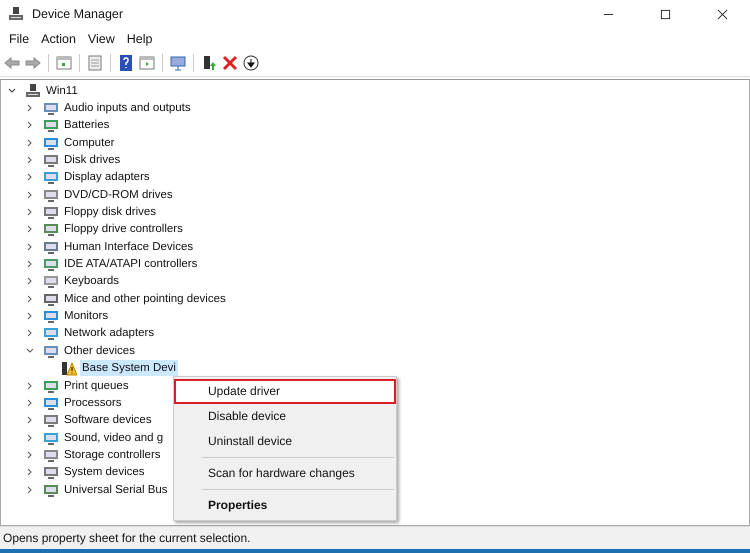 The image size is (750, 553). I want to click on window-title: Device Manager, so click(78, 14).